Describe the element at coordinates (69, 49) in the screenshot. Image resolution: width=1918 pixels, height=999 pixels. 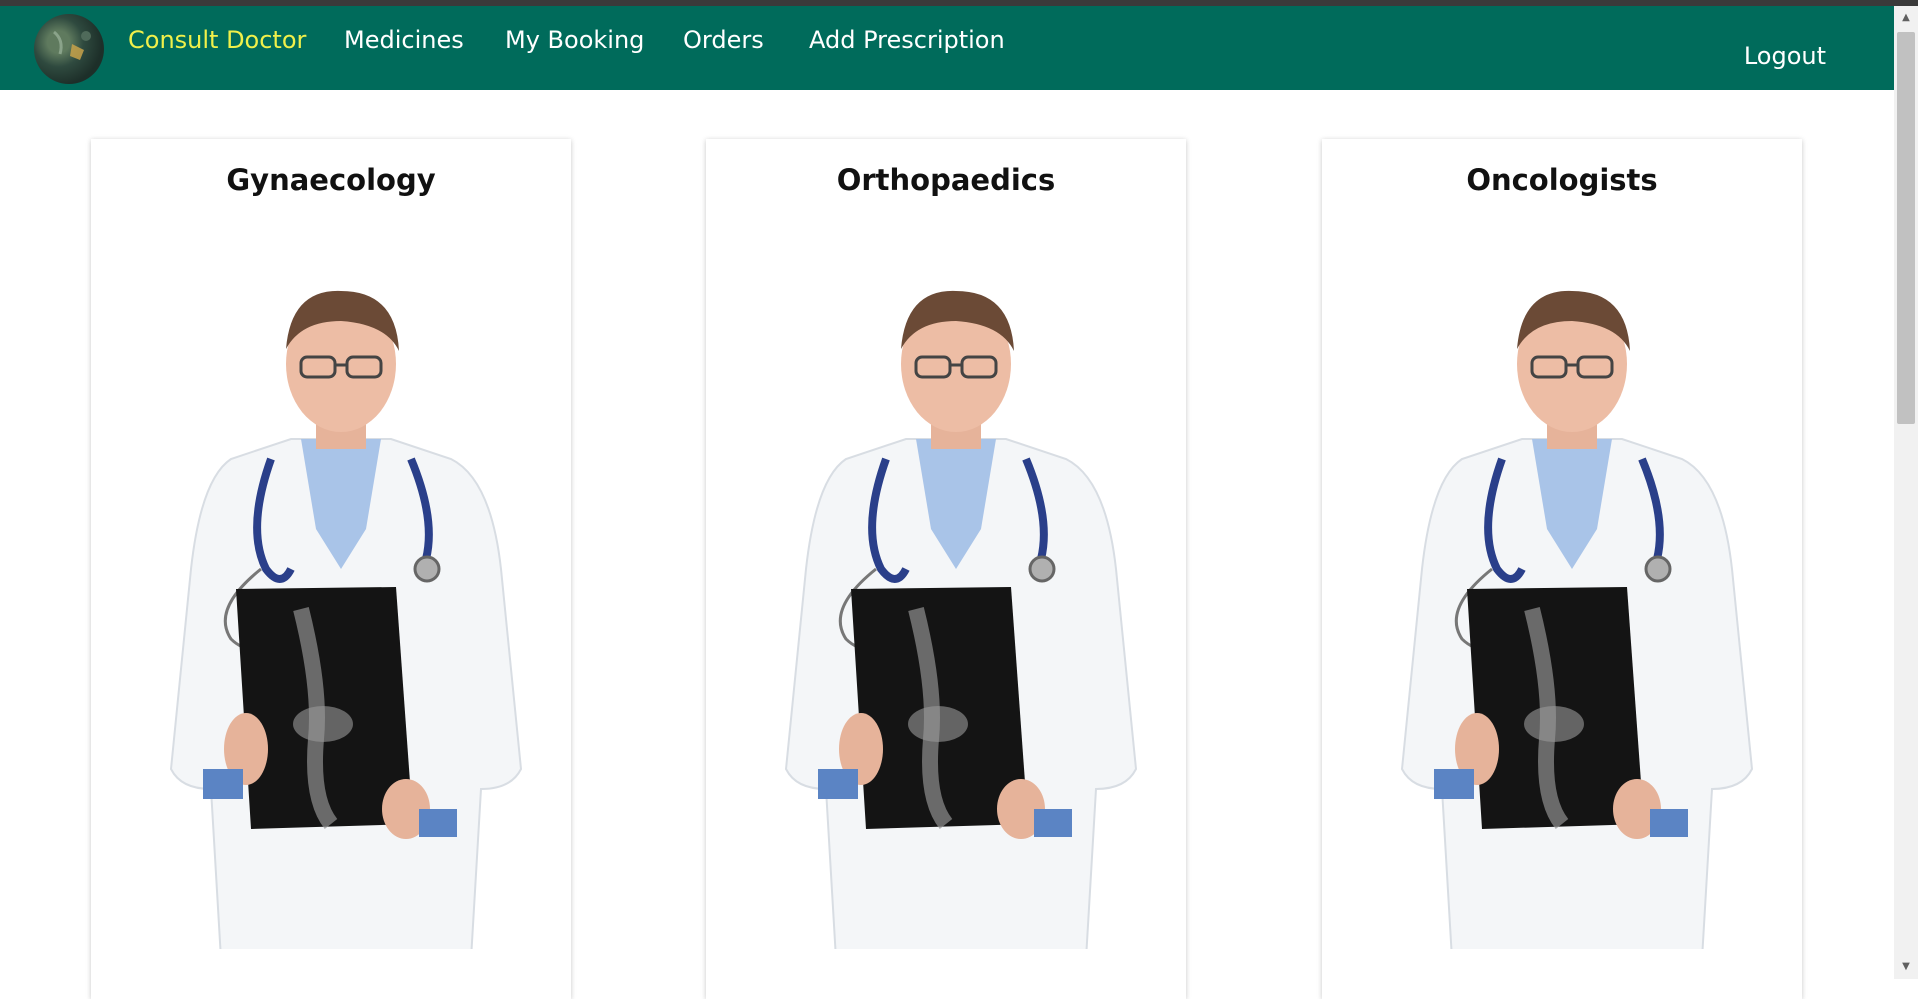
I see `clinic-logo-icon` at that location.